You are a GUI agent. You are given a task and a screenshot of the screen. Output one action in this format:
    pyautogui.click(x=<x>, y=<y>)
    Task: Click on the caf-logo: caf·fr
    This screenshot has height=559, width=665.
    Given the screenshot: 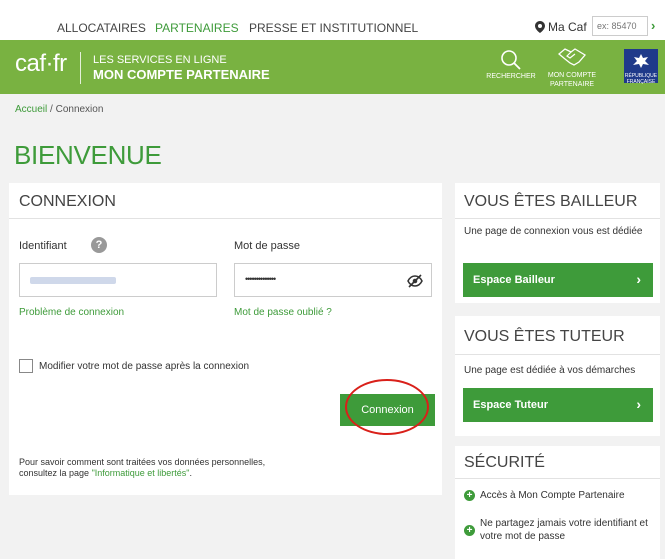 What is the action you would take?
    pyautogui.click(x=41, y=64)
    